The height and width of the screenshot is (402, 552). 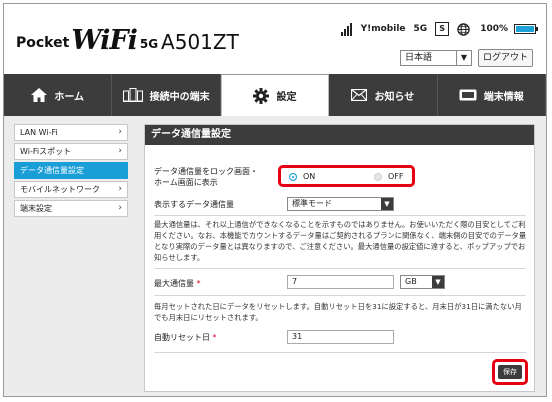 I want to click on max-usage-label-text: 最大通信量, so click(x=174, y=283).